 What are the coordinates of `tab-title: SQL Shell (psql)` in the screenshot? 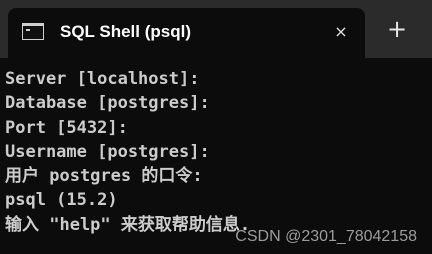 It's located at (125, 31).